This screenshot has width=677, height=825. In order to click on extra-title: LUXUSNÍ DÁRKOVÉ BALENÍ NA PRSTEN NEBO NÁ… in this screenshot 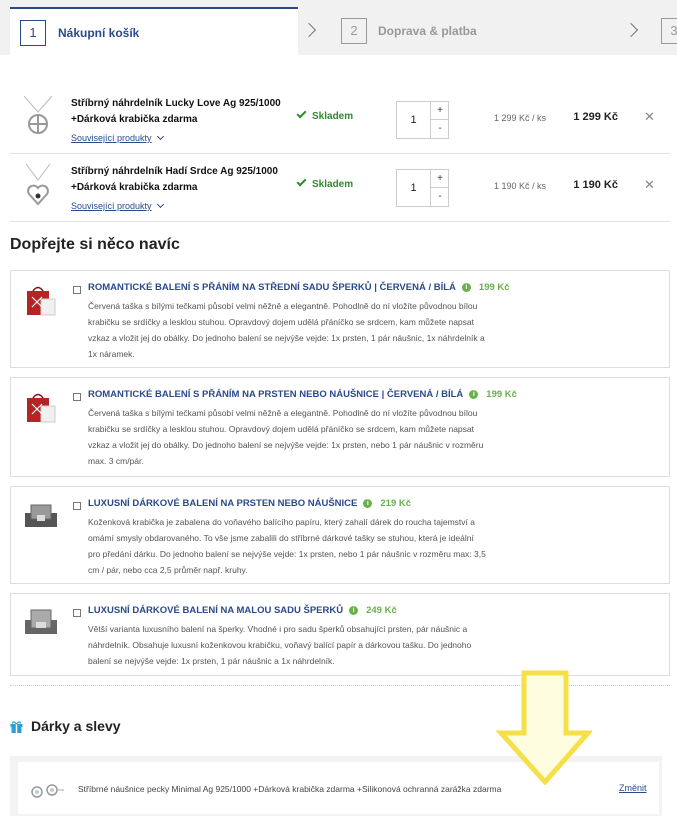, I will do `click(222, 503)`.